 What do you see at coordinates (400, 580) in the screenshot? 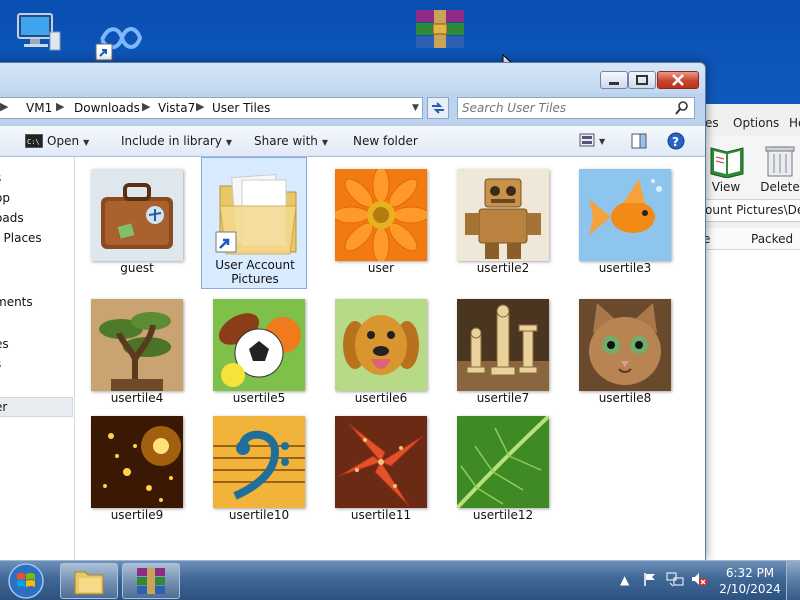
I see `taskbar: ▲ 6:32 PM 2/10/2024` at bounding box center [400, 580].